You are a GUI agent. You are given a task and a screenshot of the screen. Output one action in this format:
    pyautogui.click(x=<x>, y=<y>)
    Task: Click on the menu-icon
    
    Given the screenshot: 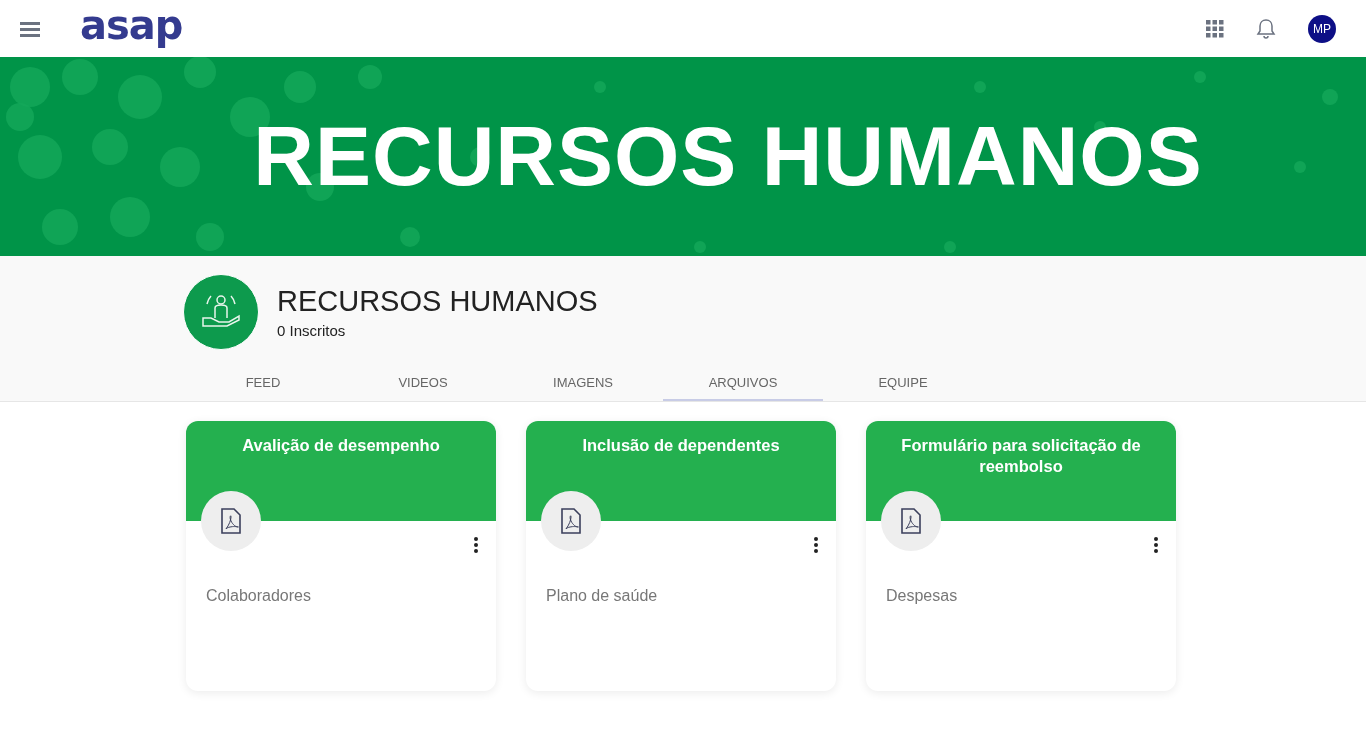 What is the action you would take?
    pyautogui.click(x=30, y=28)
    